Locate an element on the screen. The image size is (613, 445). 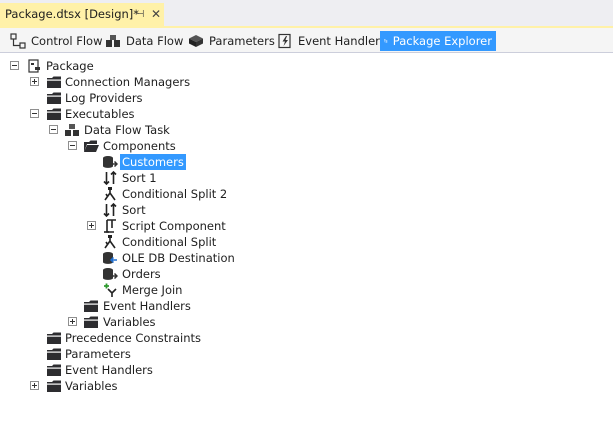
tree-label: Parameters is located at coordinates (98, 354).